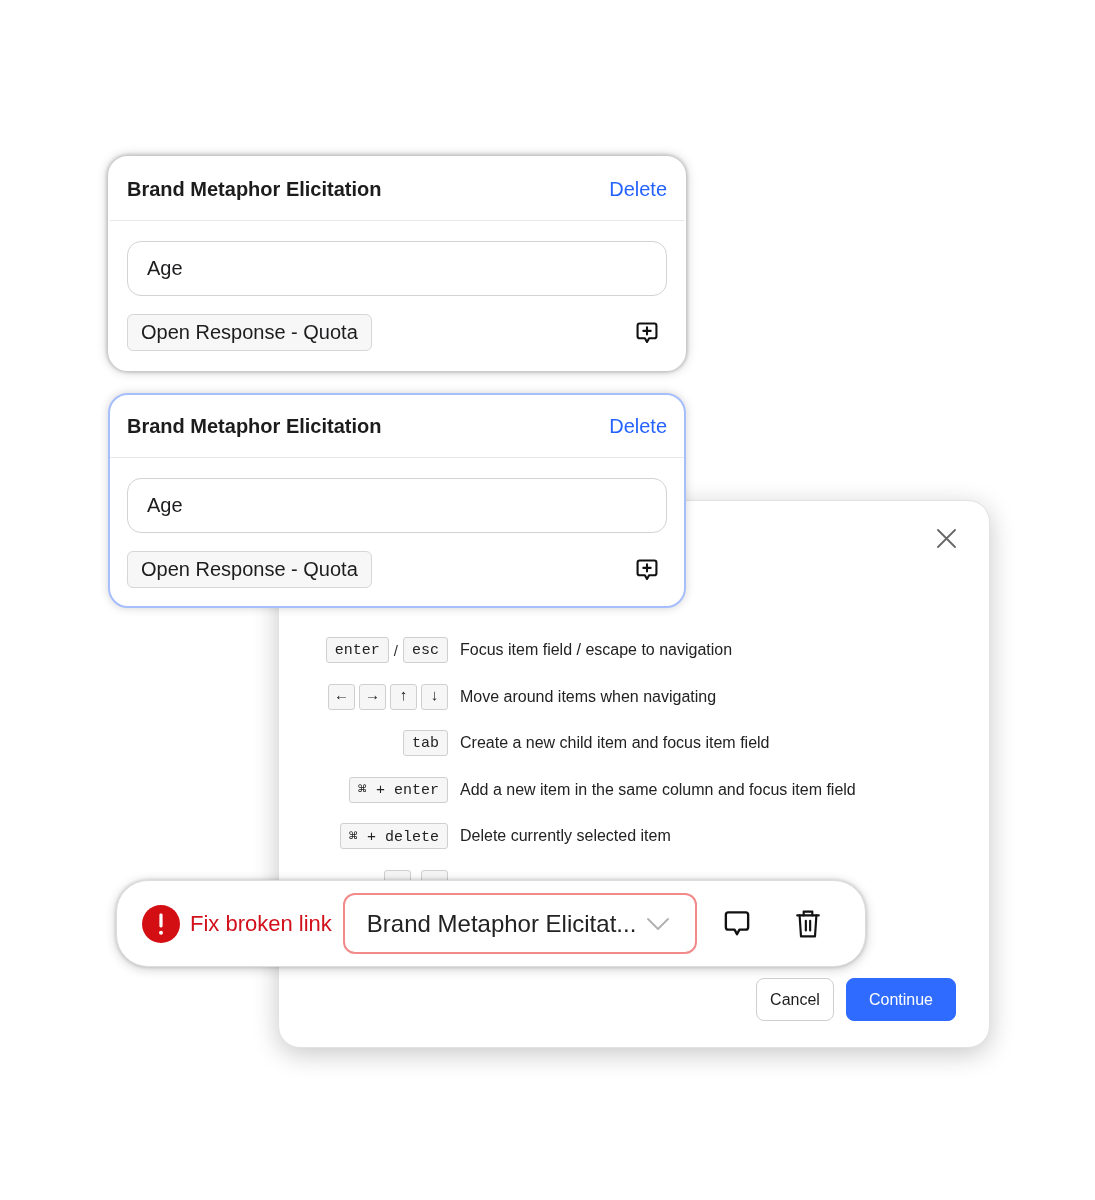 The width and height of the screenshot is (1095, 1200). I want to click on key-cap: →, so click(372, 696).